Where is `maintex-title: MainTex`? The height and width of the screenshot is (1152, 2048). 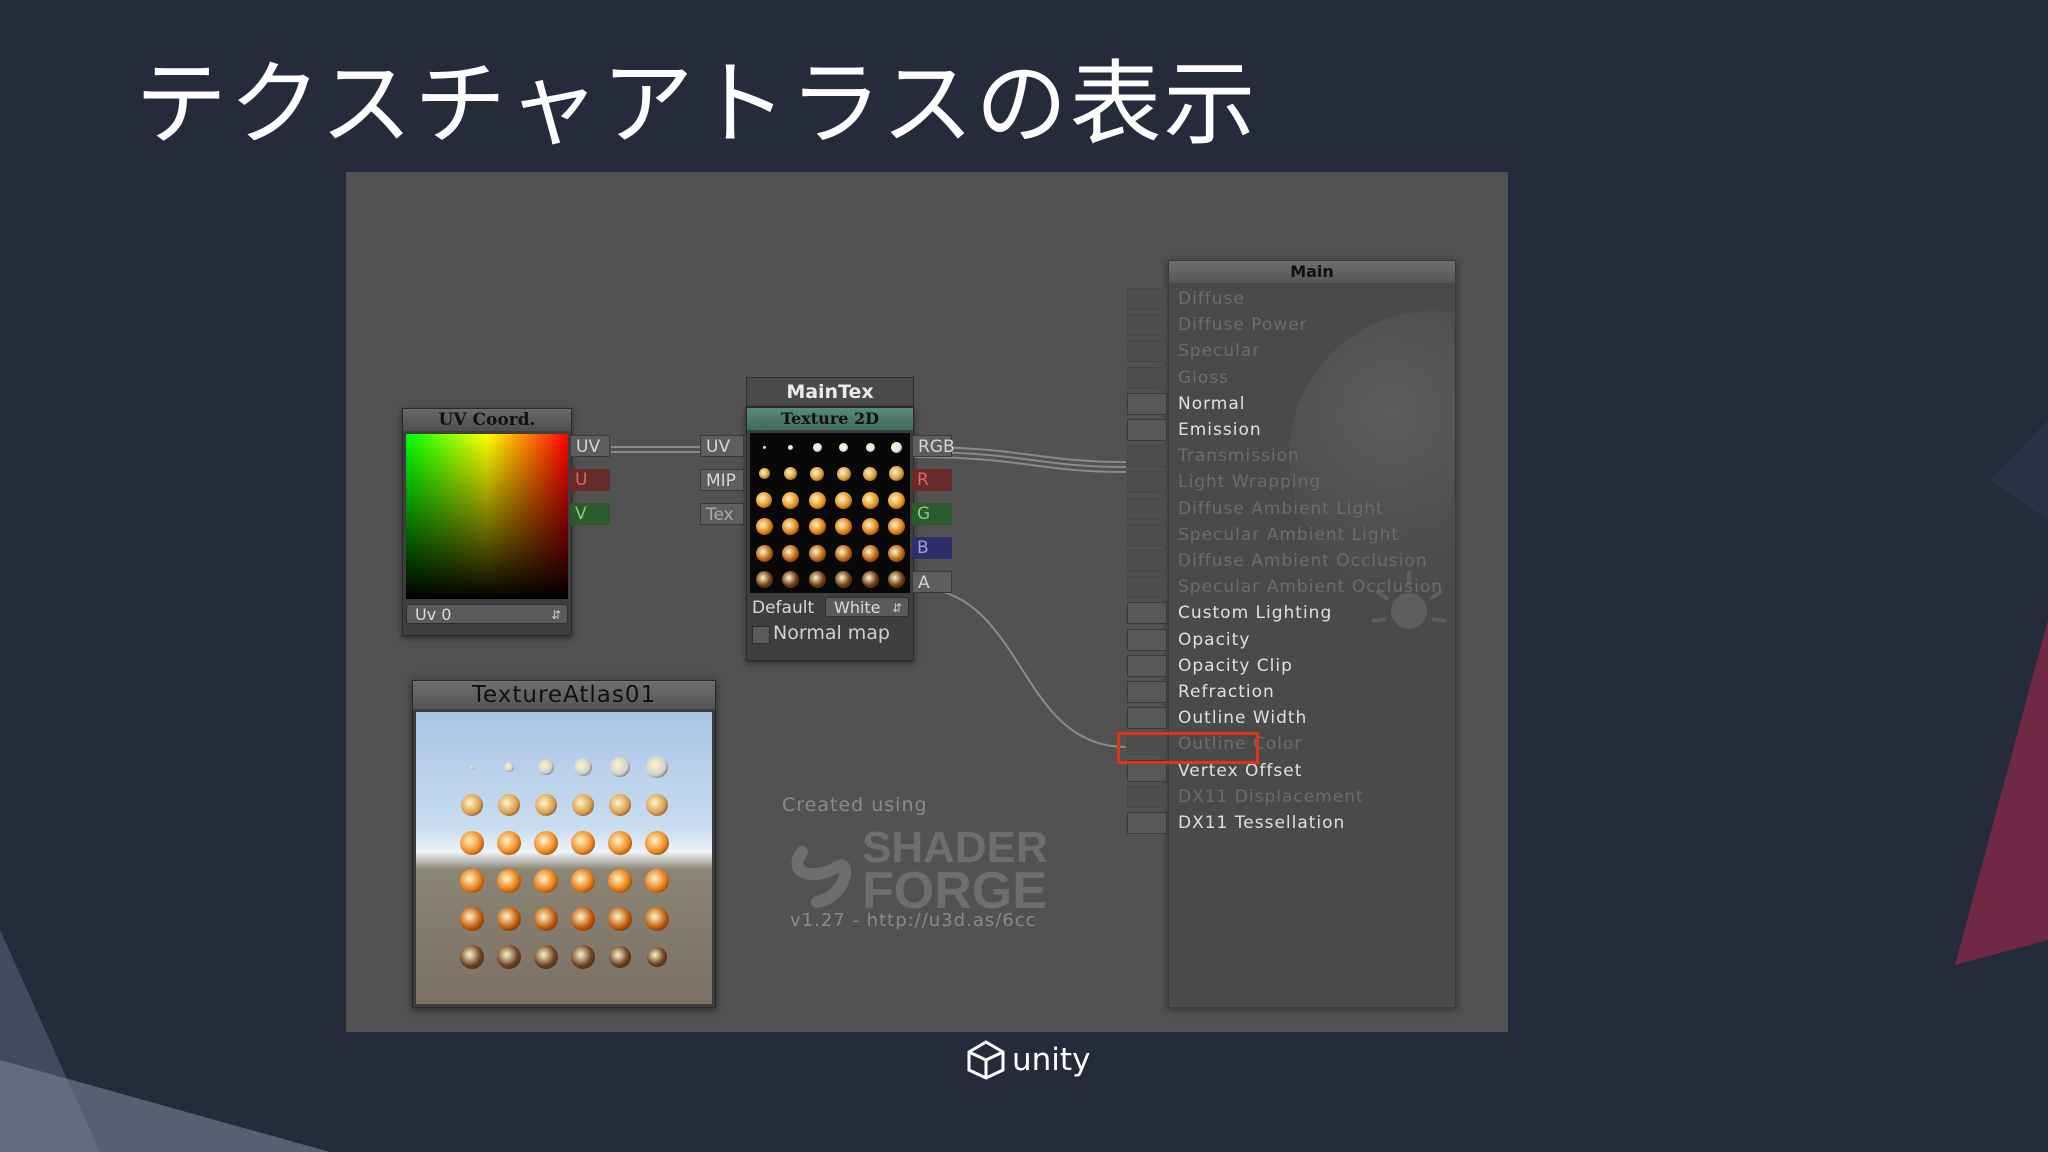
maintex-title: MainTex is located at coordinates (830, 392).